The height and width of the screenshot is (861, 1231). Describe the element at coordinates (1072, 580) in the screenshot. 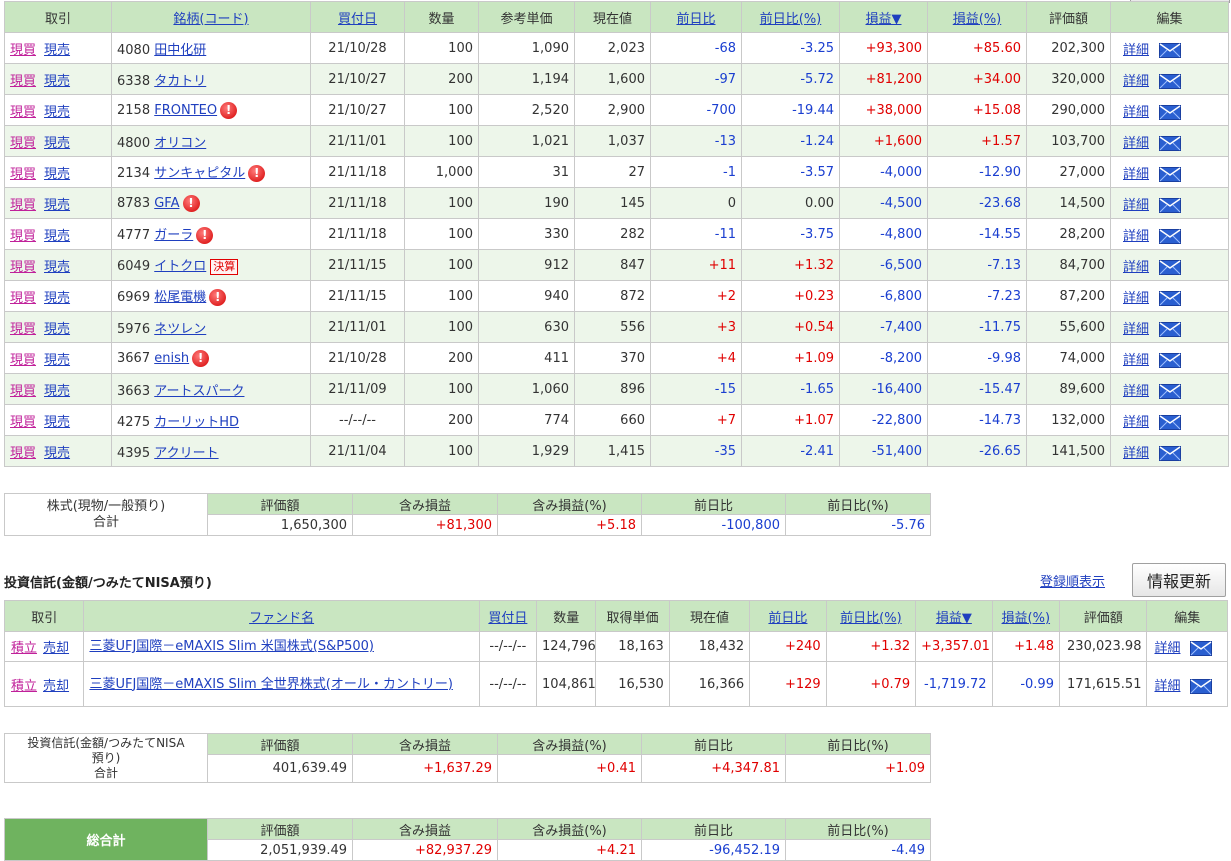

I see `registration-order-link: 登録順表示` at that location.